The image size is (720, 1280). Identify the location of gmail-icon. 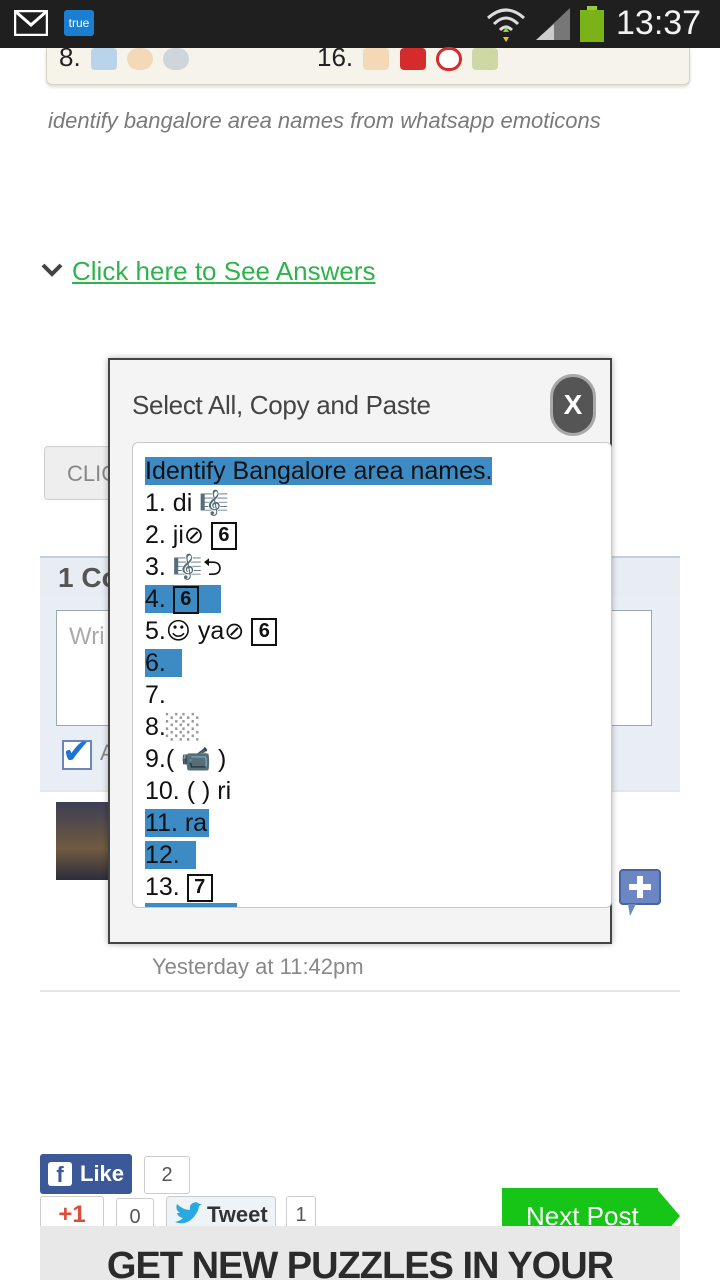
(31, 23).